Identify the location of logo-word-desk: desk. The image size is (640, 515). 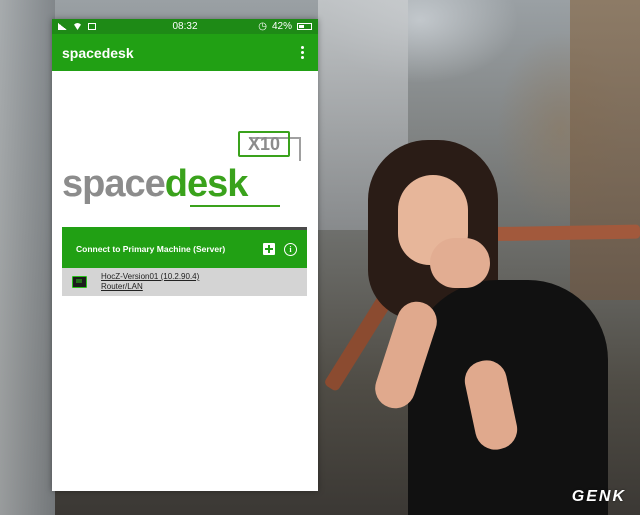
(206, 184).